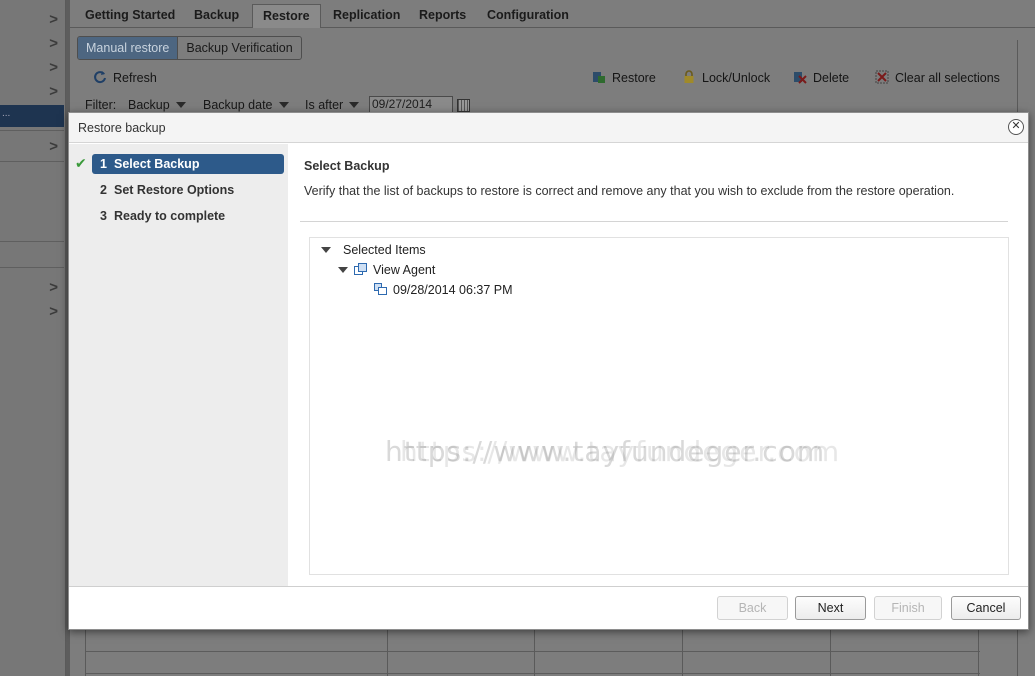  What do you see at coordinates (103, 216) in the screenshot?
I see `step-number: 3` at bounding box center [103, 216].